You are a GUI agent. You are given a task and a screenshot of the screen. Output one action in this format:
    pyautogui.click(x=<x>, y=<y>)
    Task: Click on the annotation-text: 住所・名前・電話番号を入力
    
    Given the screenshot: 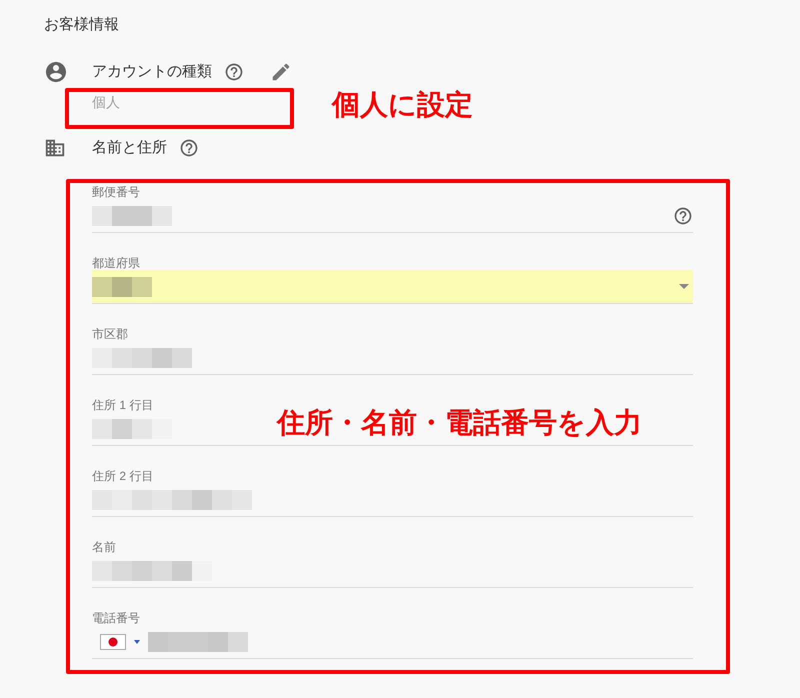 What is the action you would take?
    pyautogui.click(x=459, y=424)
    